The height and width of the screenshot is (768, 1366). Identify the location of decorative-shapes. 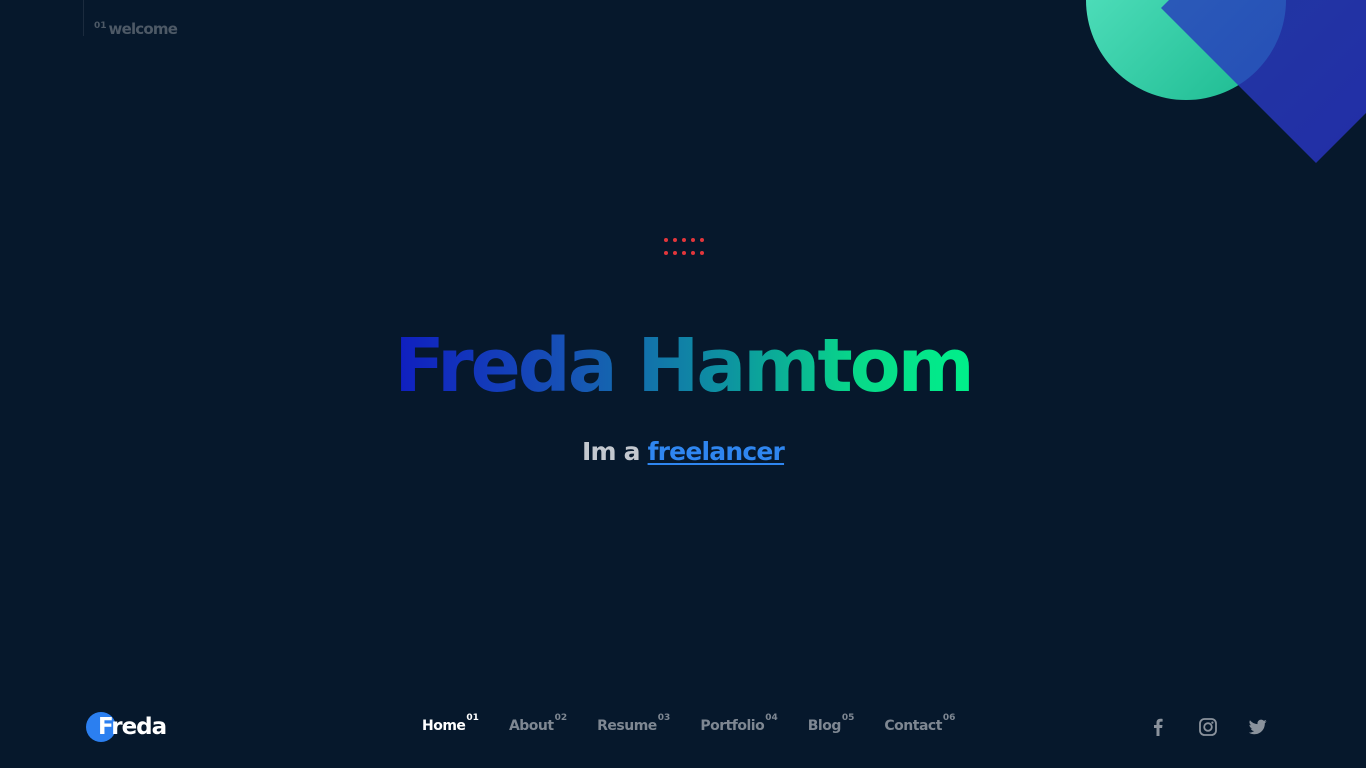
(1226, 81).